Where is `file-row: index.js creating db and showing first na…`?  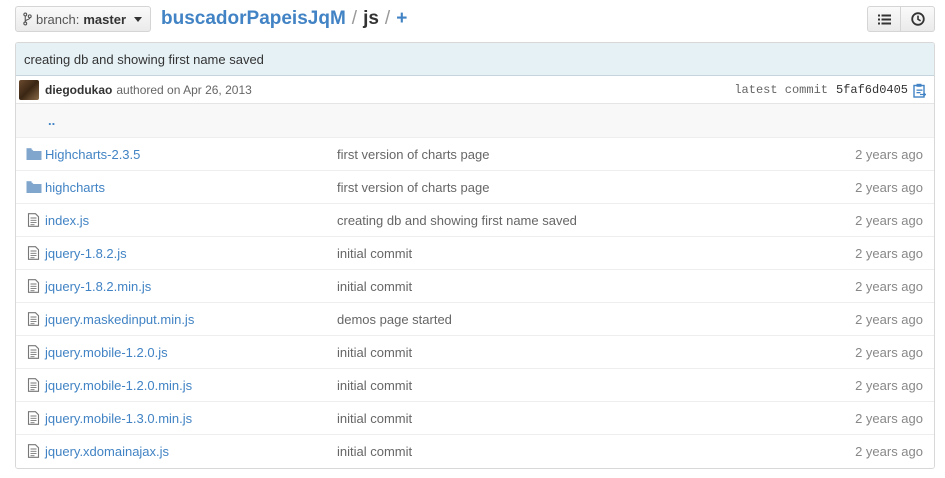
file-row: index.js creating db and showing first na… is located at coordinates (475, 220).